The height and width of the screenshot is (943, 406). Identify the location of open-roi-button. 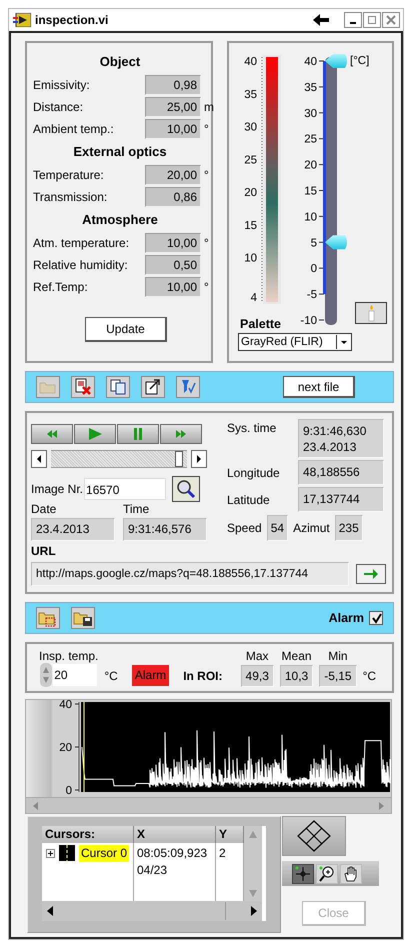
(48, 618).